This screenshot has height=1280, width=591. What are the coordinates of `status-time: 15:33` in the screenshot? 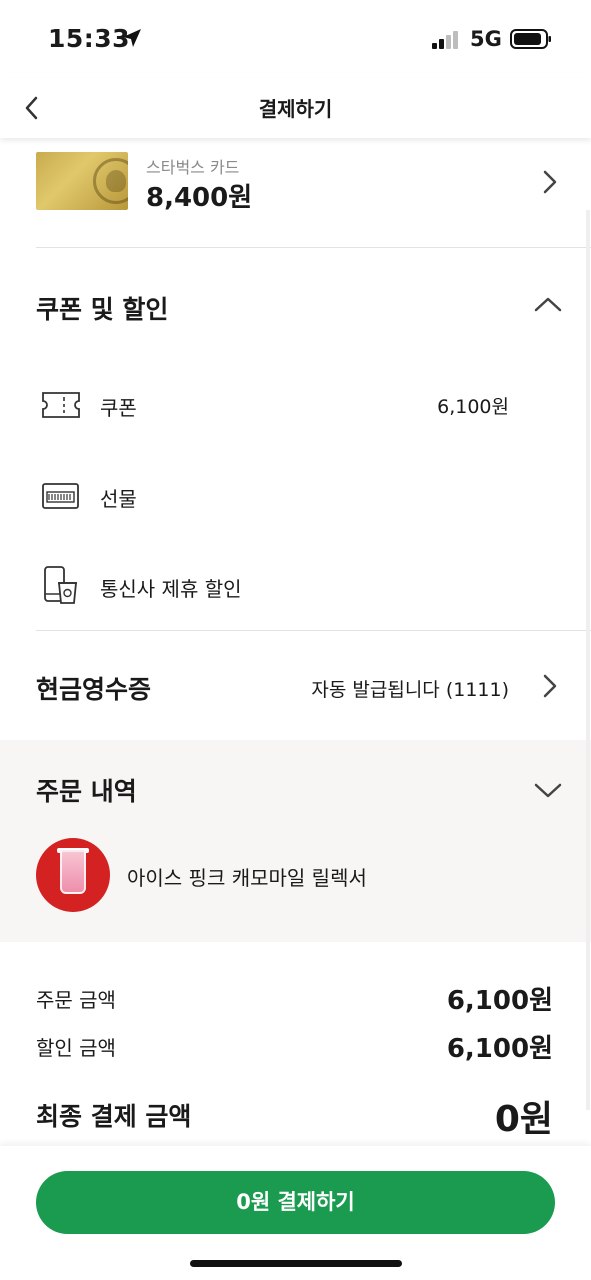 It's located at (89, 38).